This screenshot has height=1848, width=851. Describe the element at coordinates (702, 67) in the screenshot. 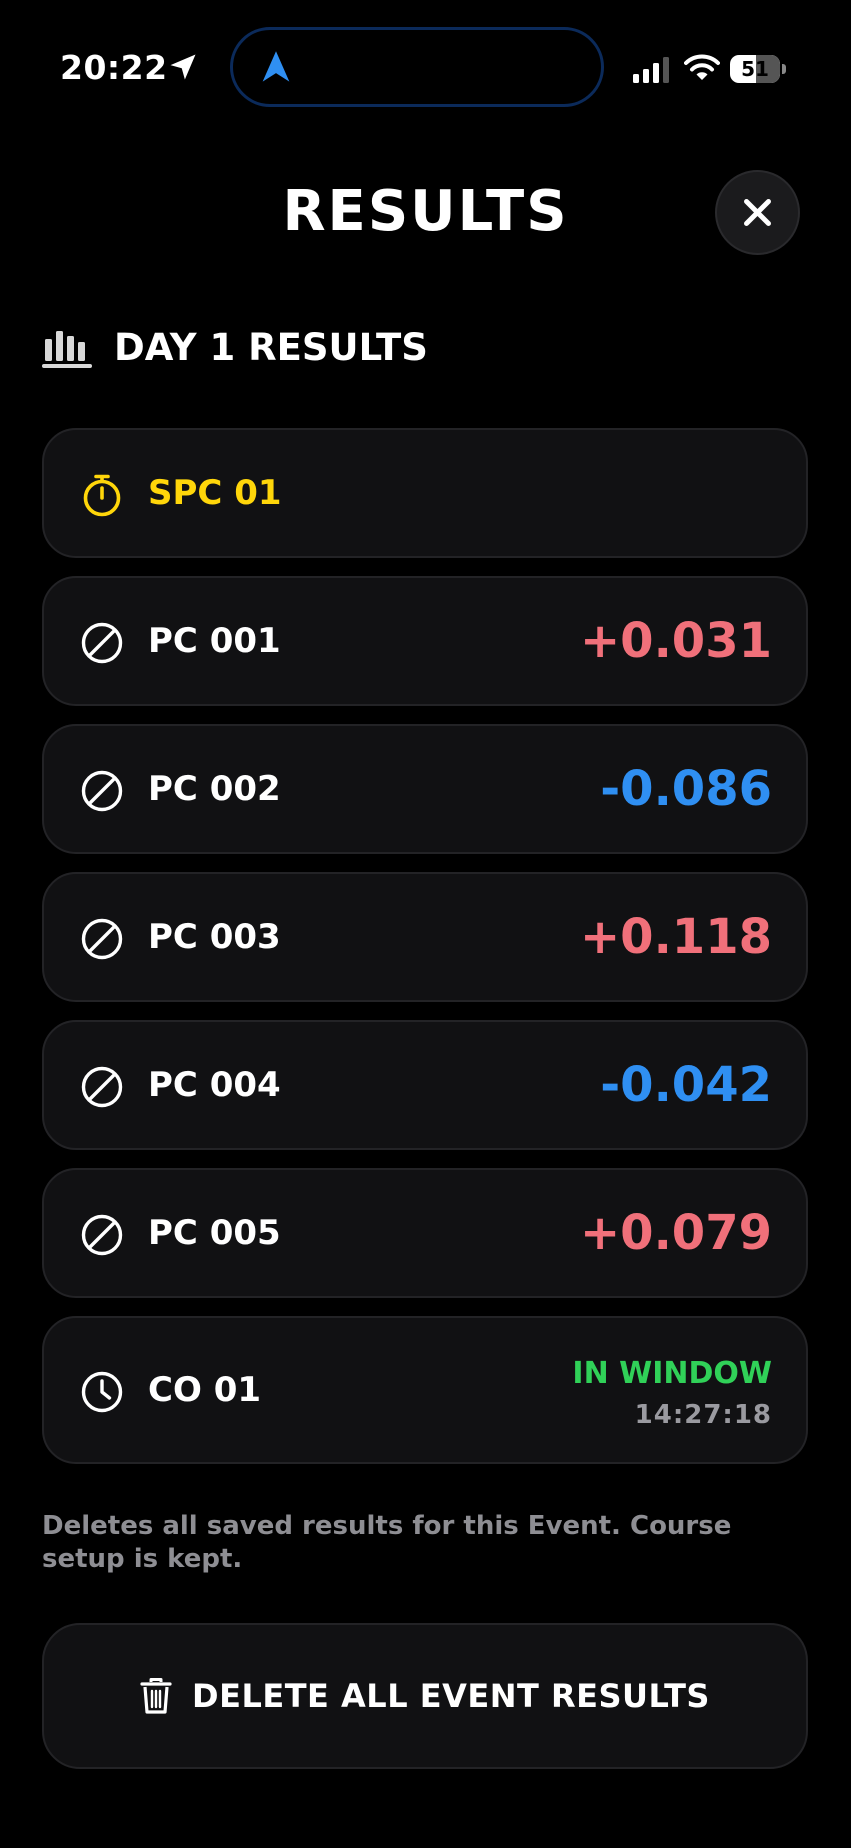

I see `wifi-icon` at that location.